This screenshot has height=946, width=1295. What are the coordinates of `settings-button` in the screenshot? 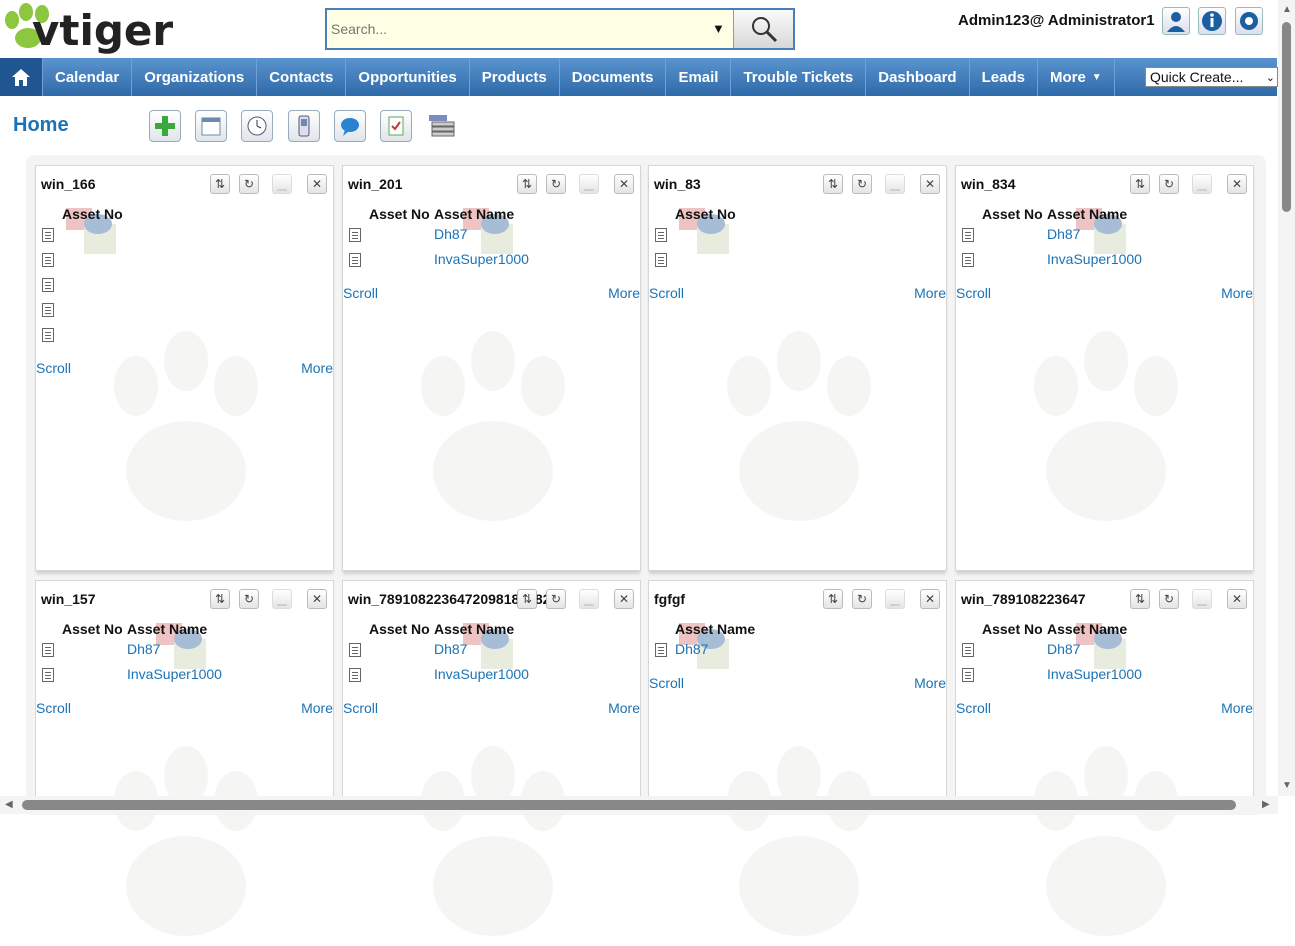 It's located at (1249, 21).